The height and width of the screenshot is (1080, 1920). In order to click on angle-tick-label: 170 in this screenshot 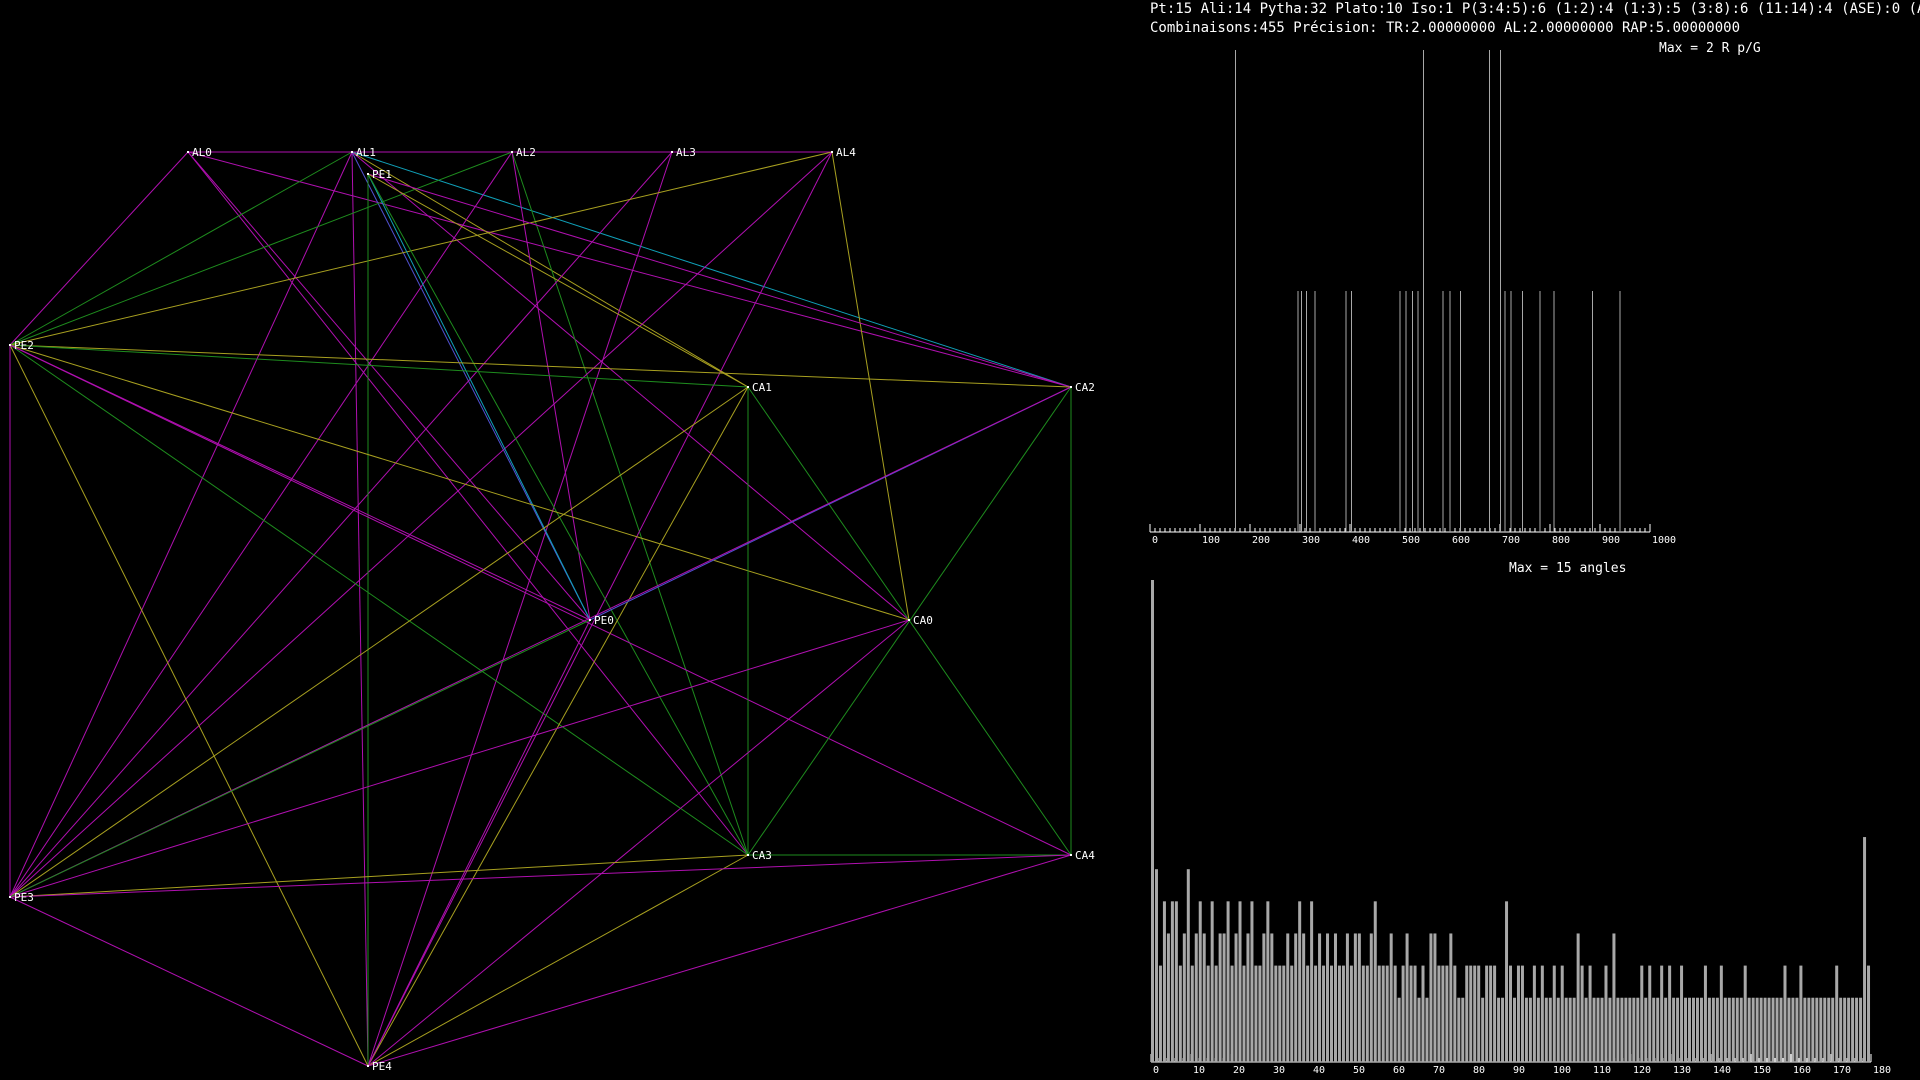, I will do `click(1842, 1070)`.